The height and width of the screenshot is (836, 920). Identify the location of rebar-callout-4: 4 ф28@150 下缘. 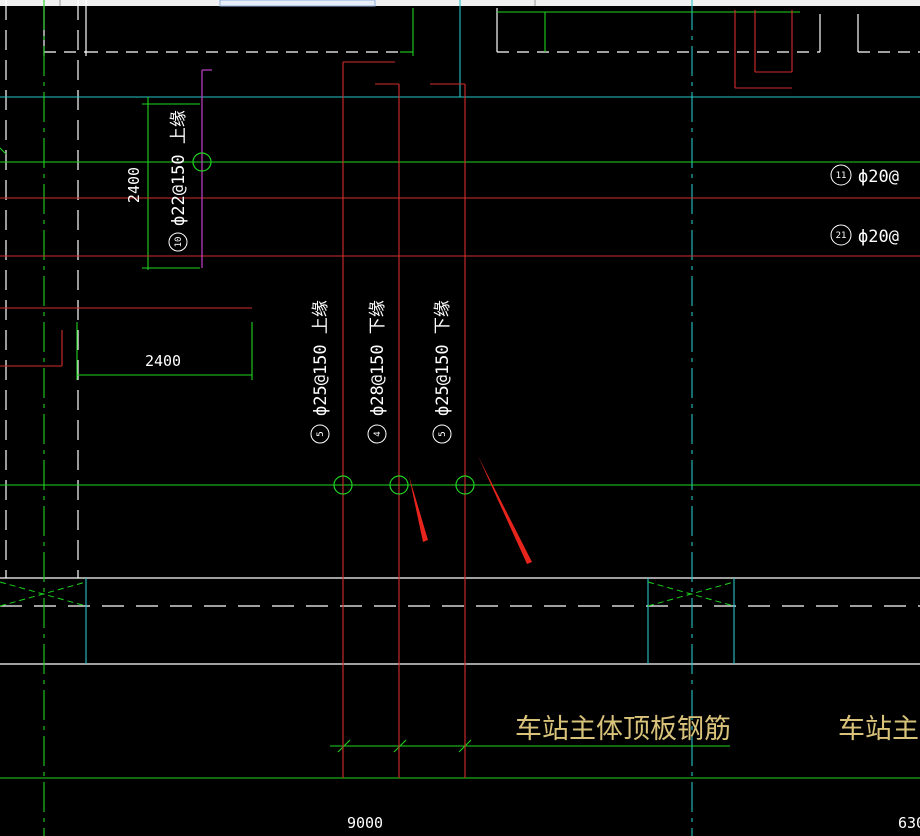
(377, 372).